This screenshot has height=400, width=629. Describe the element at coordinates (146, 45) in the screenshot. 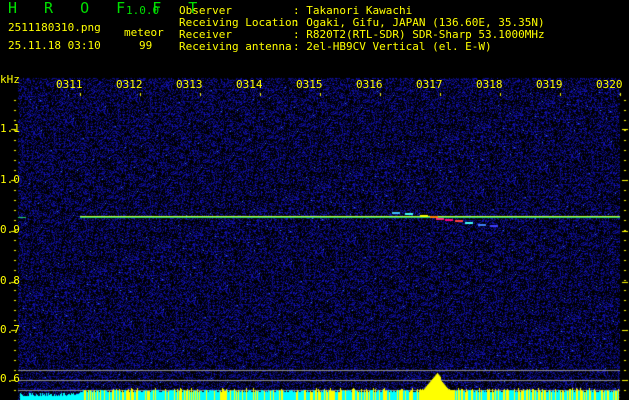

I see `meteor-count: 99` at that location.